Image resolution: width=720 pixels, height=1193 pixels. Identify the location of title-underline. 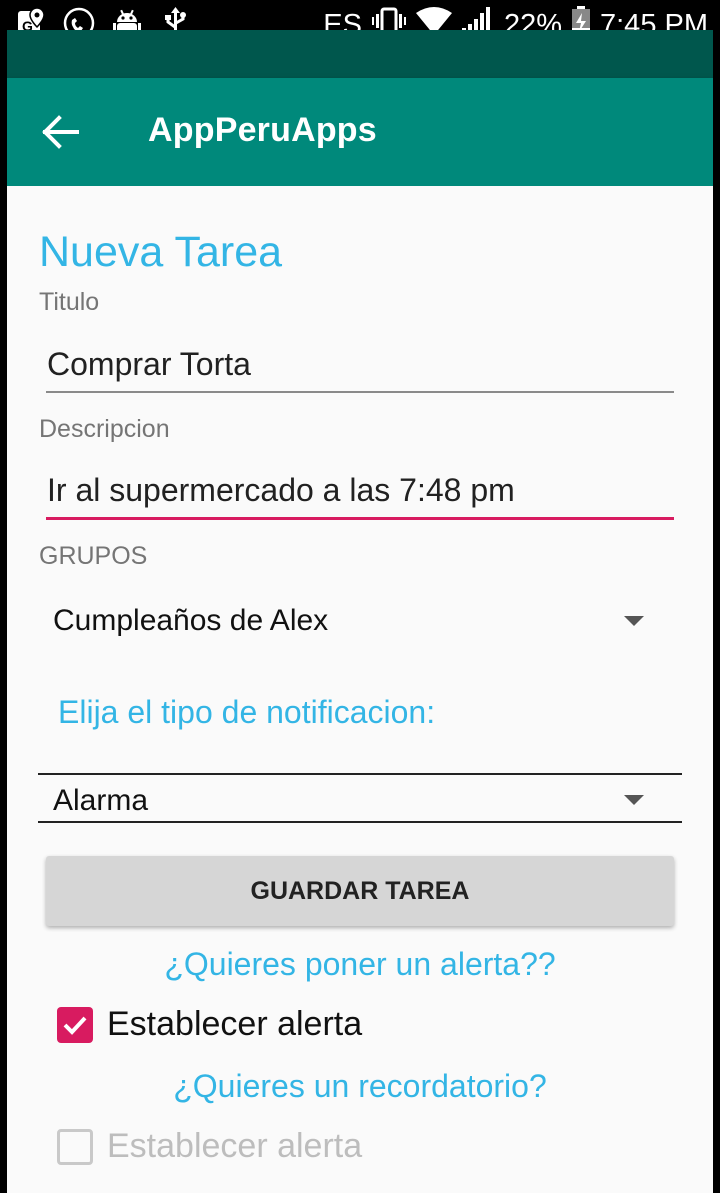
(360, 392).